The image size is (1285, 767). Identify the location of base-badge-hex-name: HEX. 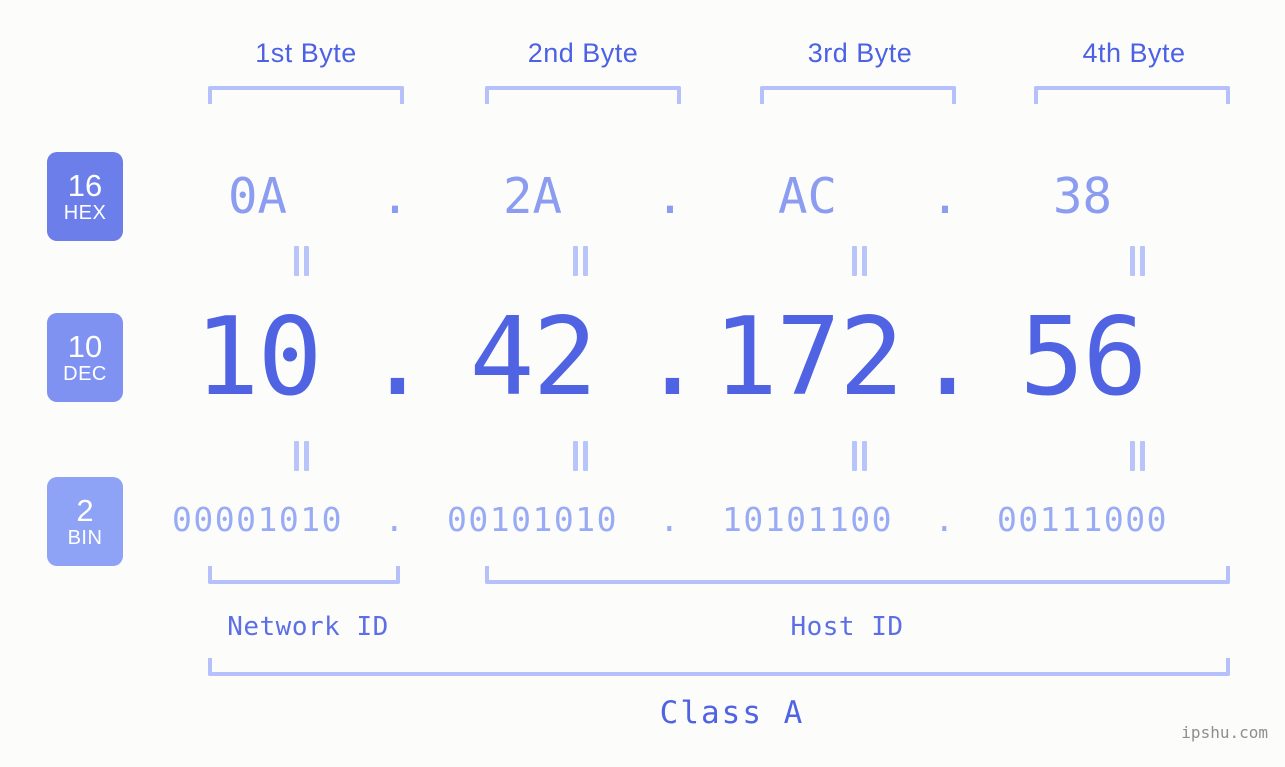
(85, 212).